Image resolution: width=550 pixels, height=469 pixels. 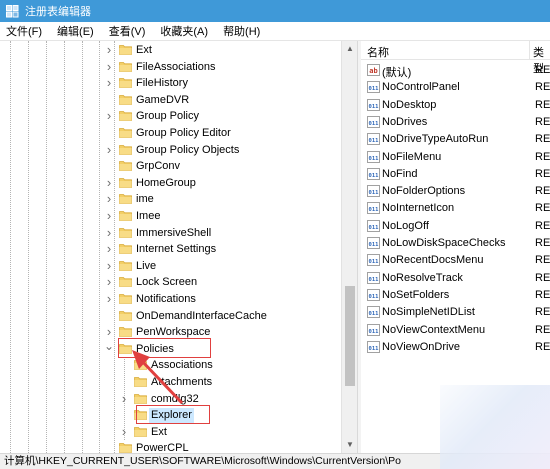 I want to click on tree-item-fileassociations: › FileAssociations, so click(x=170, y=67).